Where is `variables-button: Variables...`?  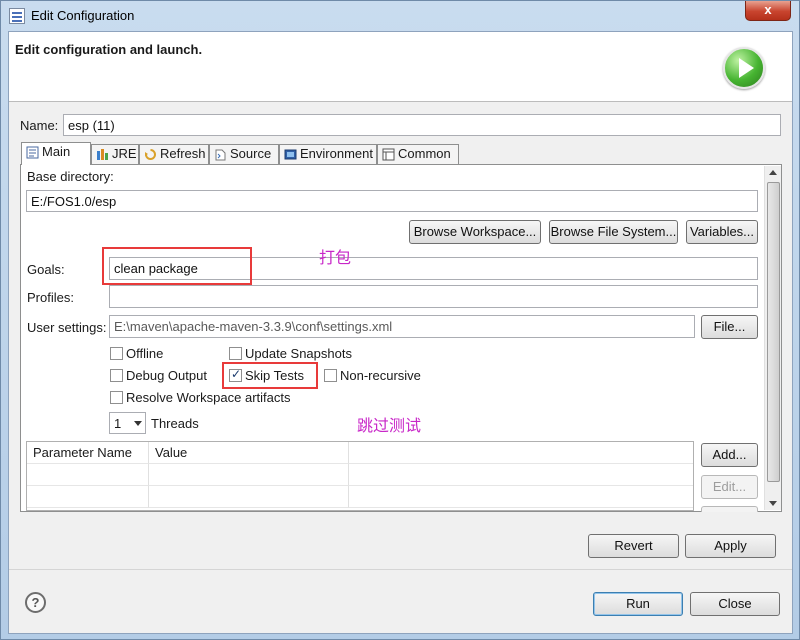
variables-button: Variables... is located at coordinates (722, 232).